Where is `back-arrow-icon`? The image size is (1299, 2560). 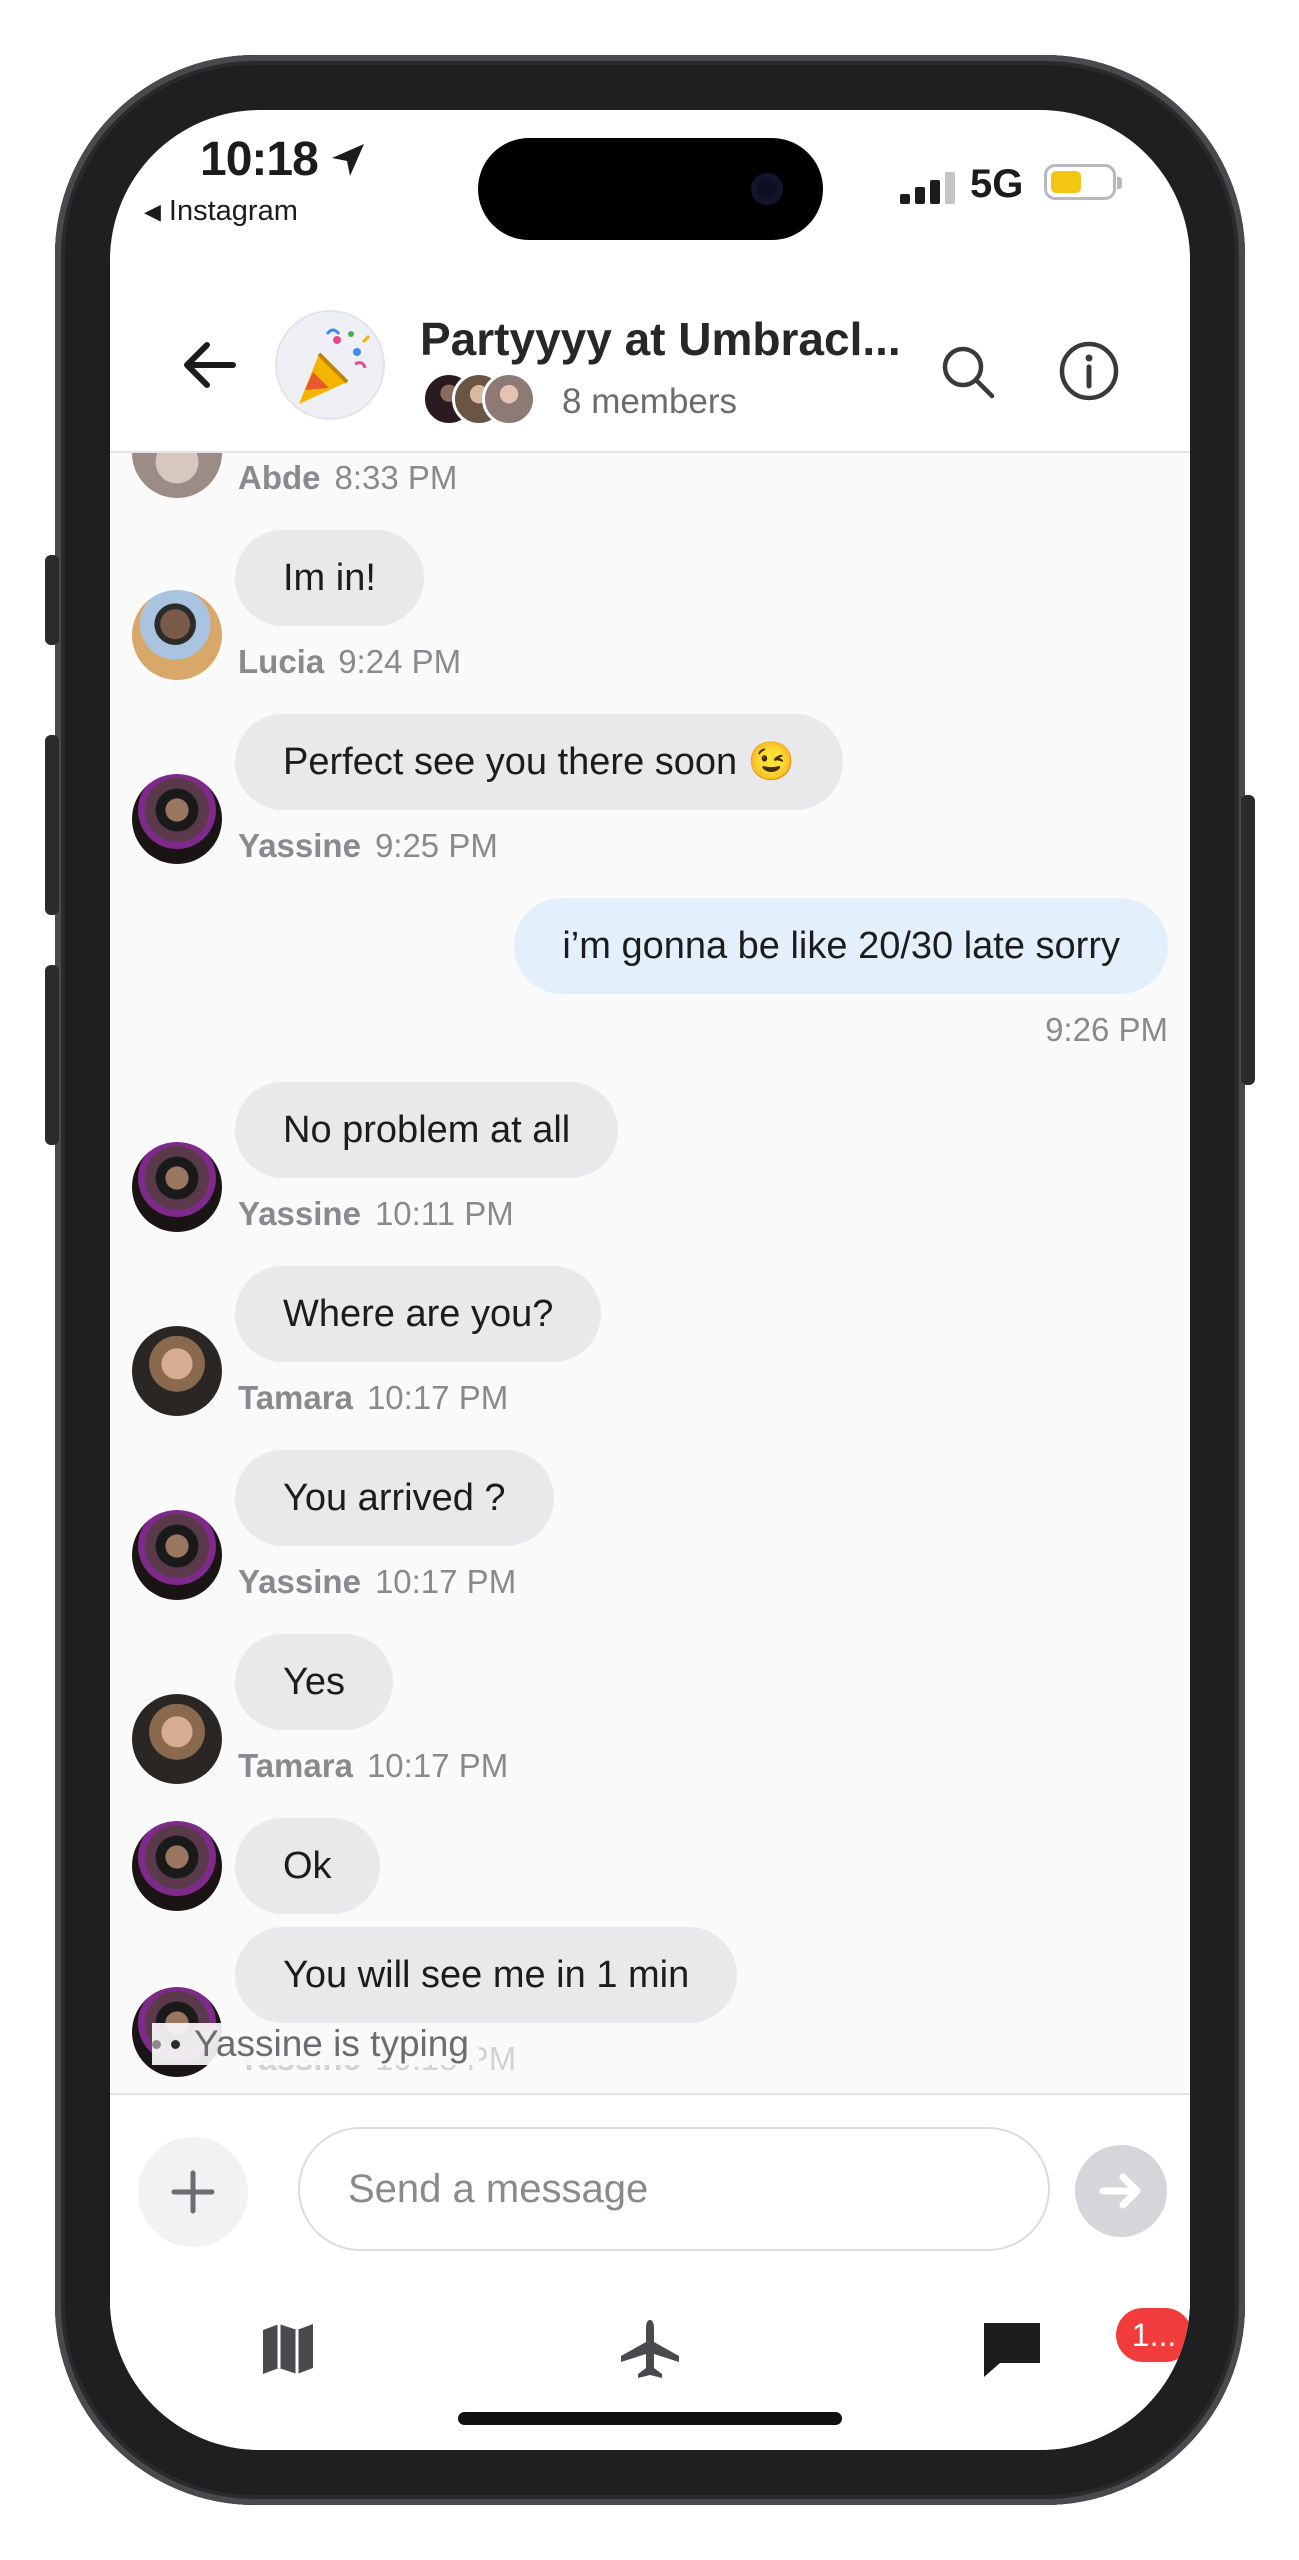
back-arrow-icon is located at coordinates (210, 365).